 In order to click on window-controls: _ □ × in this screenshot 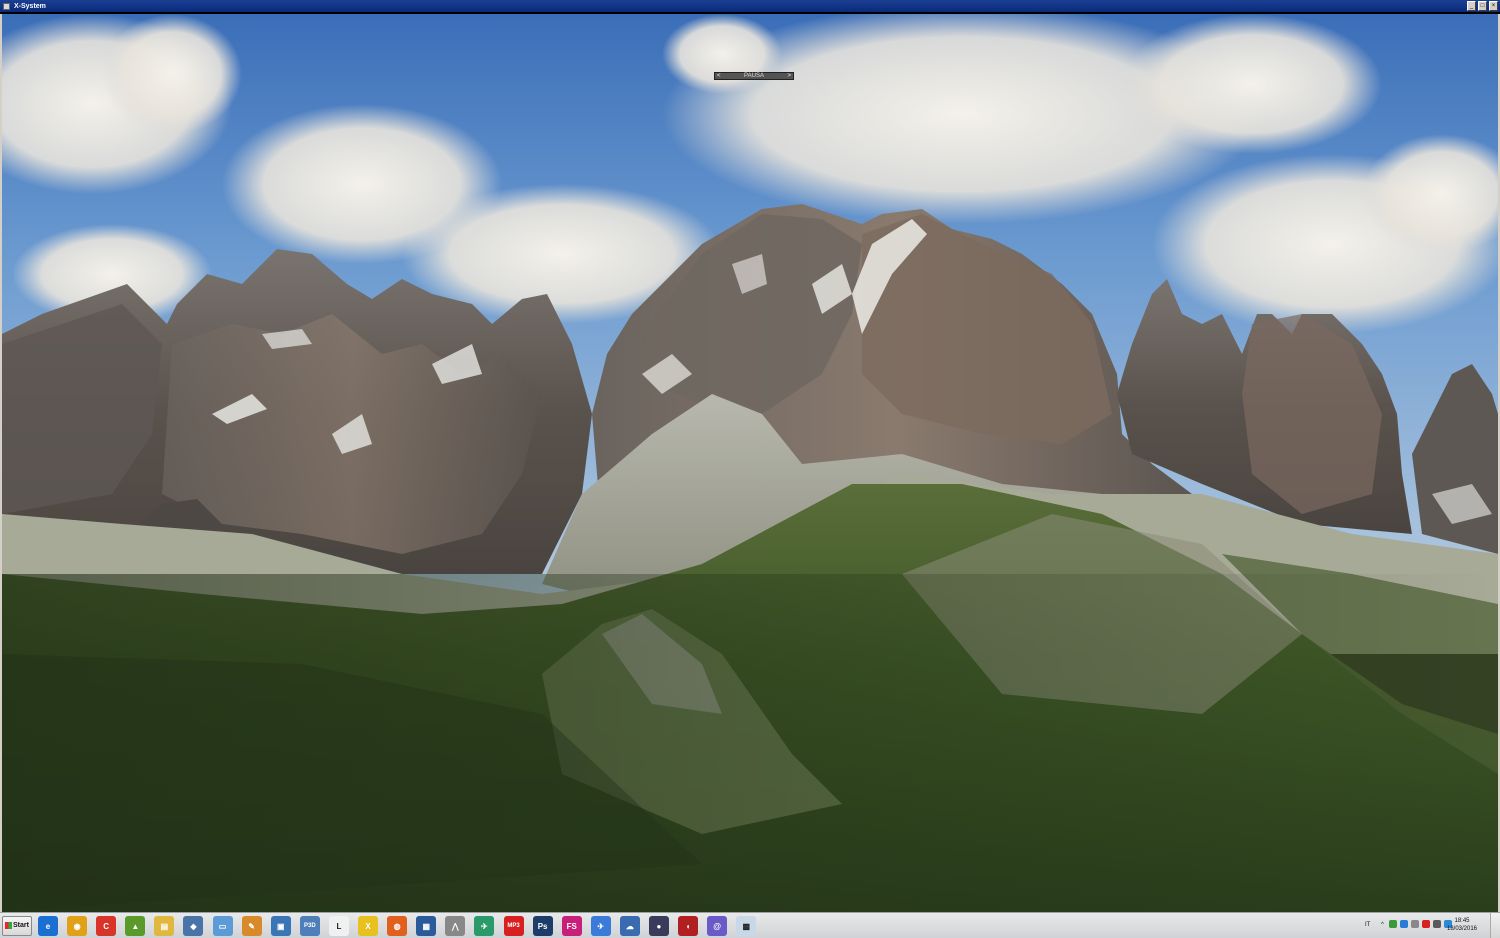, I will do `click(1482, 6)`.